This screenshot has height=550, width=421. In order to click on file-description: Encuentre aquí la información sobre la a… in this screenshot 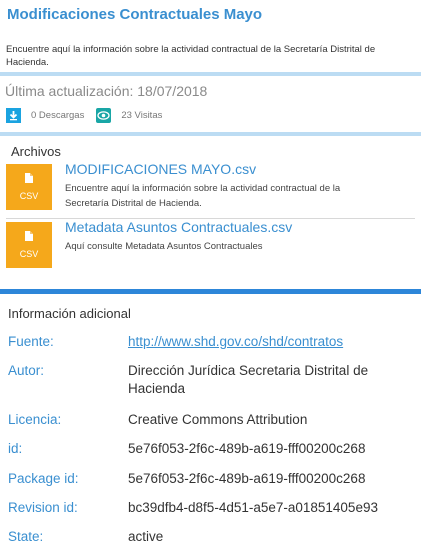, I will do `click(203, 196)`.